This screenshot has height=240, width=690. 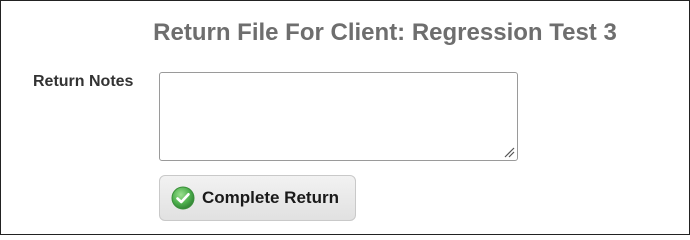 What do you see at coordinates (270, 197) in the screenshot?
I see `complete-return-label: Complete Return` at bounding box center [270, 197].